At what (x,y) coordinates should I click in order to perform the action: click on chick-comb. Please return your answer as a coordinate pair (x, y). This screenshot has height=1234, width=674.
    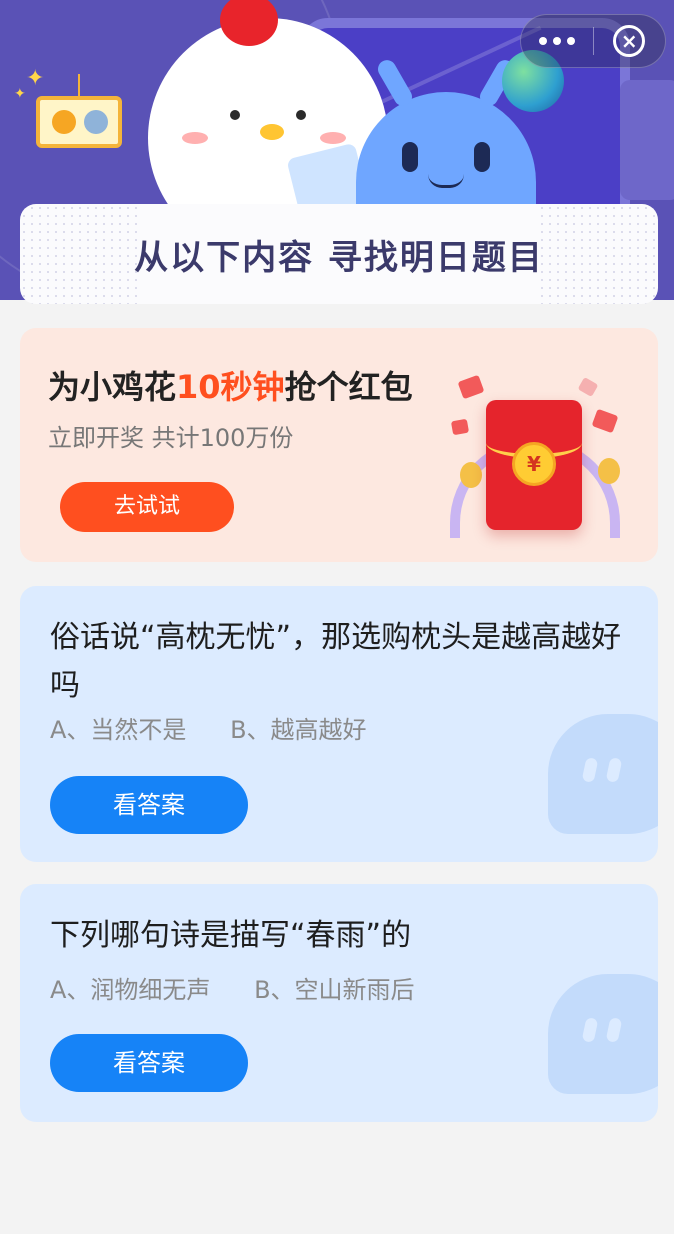
    Looking at the image, I should click on (249, 23).